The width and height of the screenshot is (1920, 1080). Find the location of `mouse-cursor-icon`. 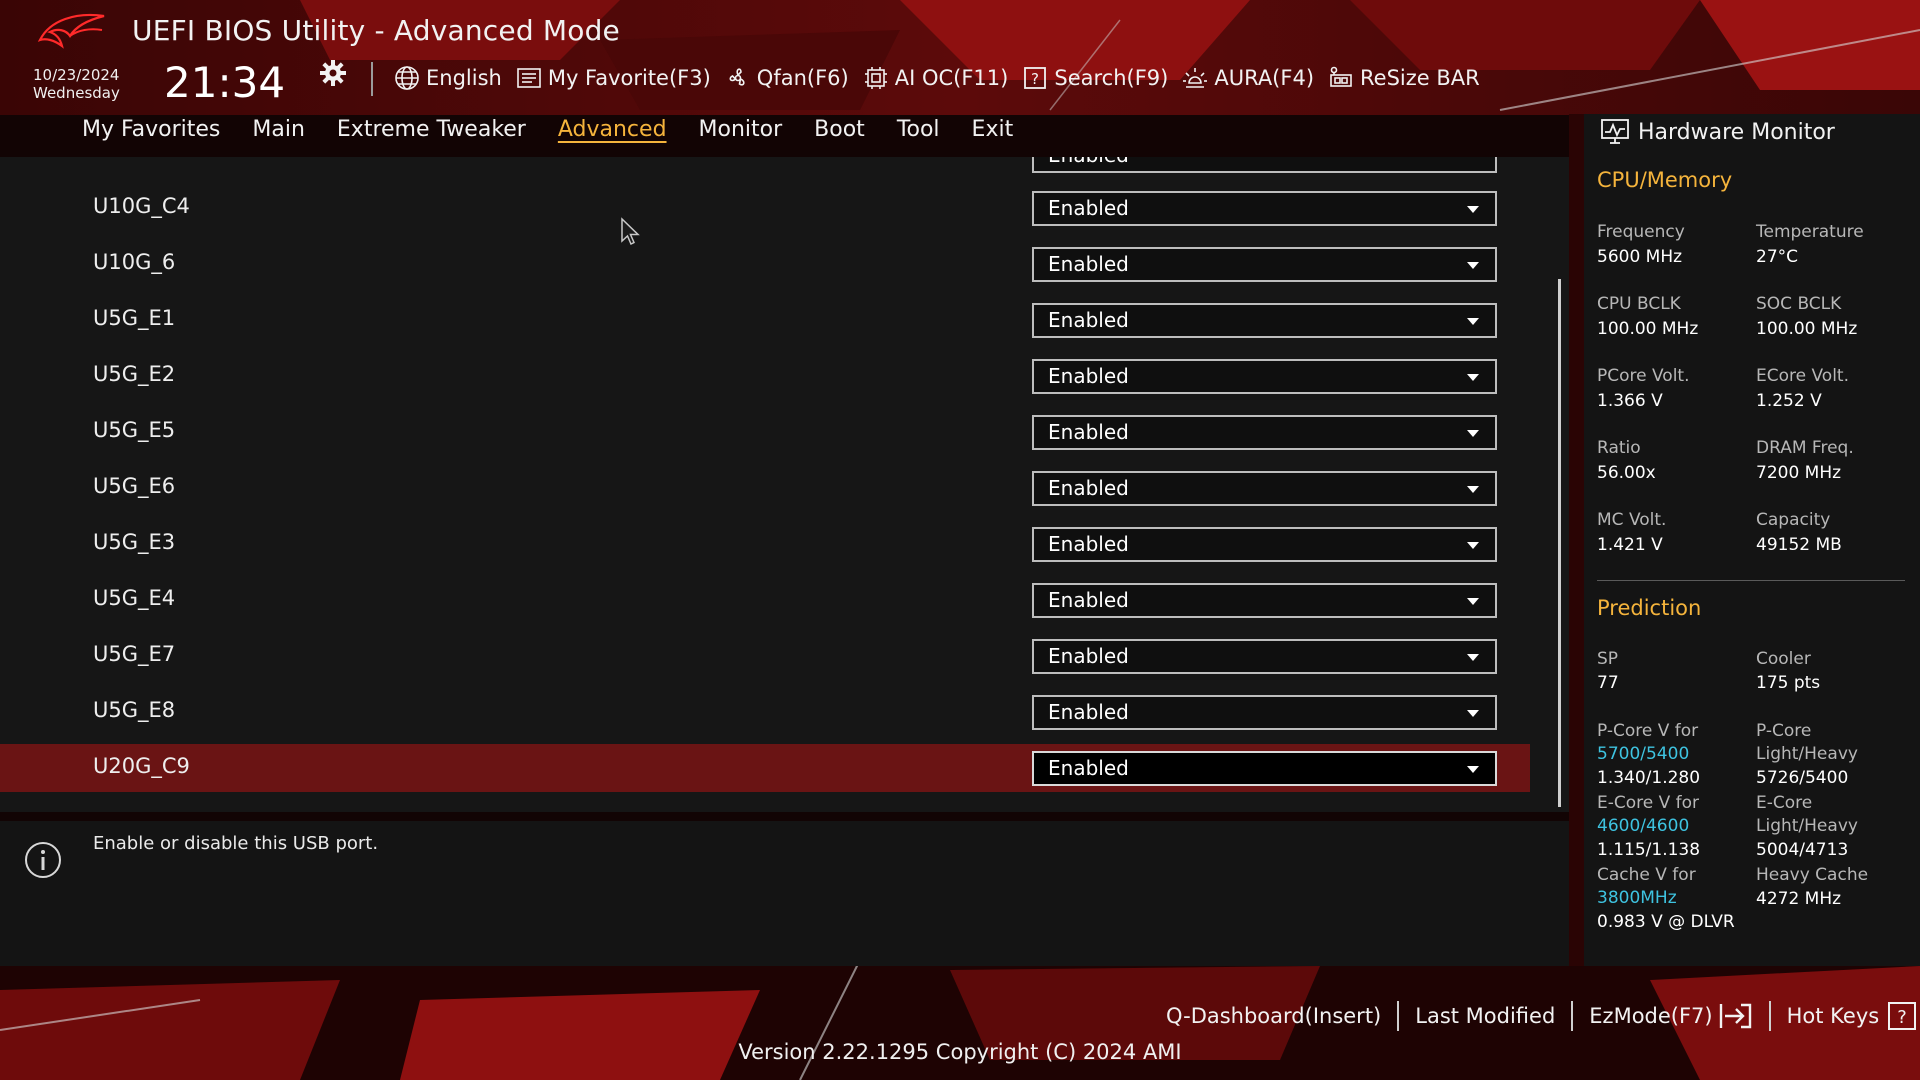

mouse-cursor-icon is located at coordinates (630, 231).